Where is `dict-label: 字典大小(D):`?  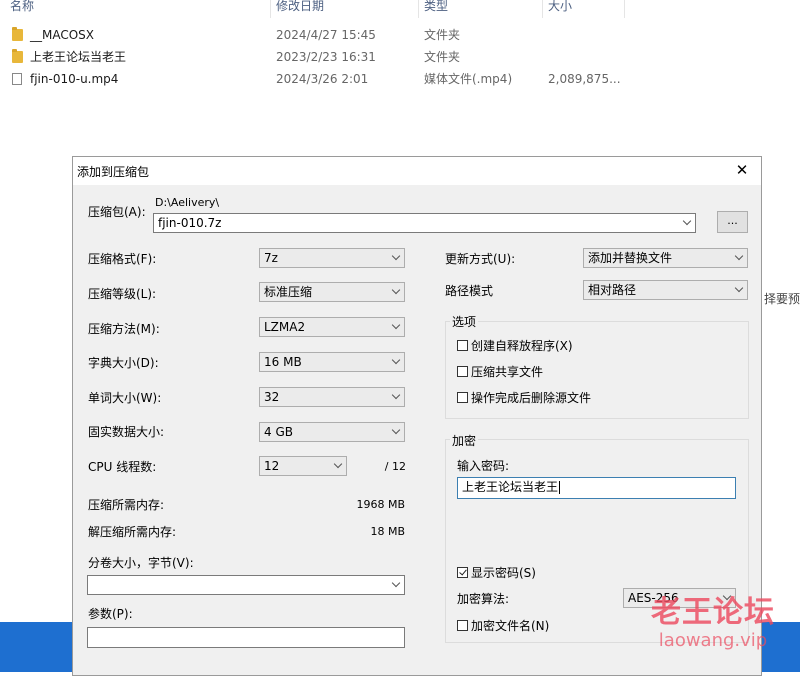 dict-label: 字典大小(D): is located at coordinates (123, 363).